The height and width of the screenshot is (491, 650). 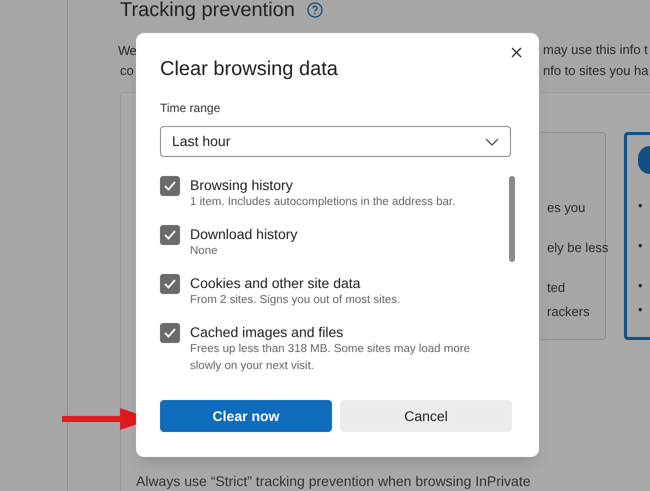 What do you see at coordinates (335, 141) in the screenshot?
I see `time-range-dropdown: Last hour` at bounding box center [335, 141].